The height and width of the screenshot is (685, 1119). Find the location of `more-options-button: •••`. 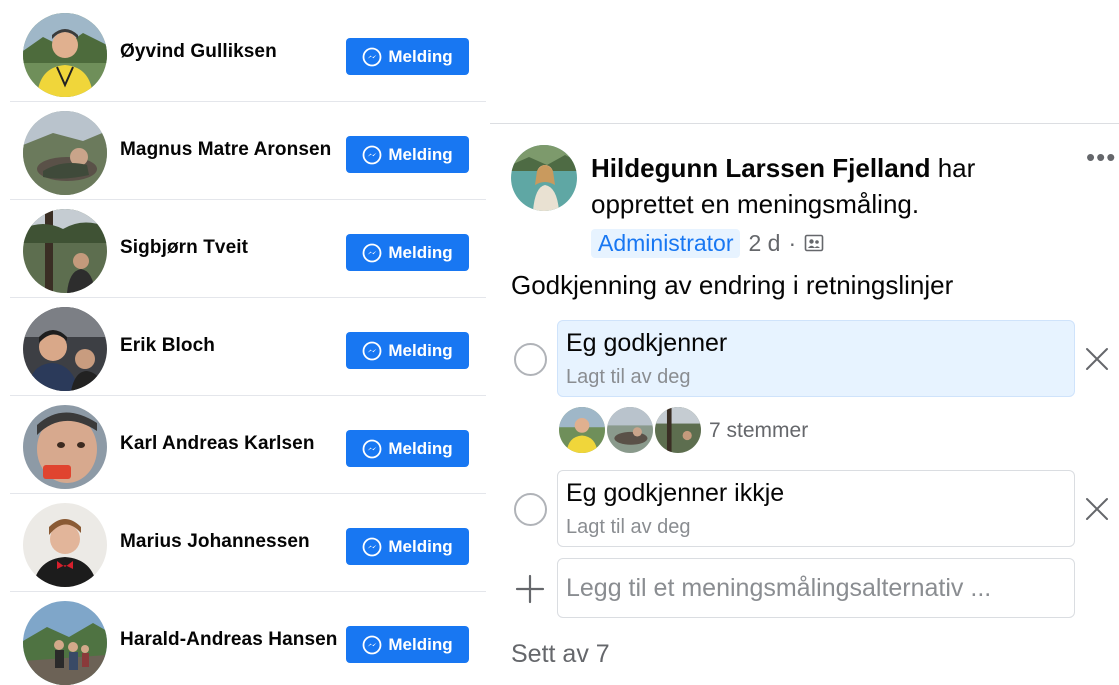

more-options-button: ••• is located at coordinates (1101, 157).